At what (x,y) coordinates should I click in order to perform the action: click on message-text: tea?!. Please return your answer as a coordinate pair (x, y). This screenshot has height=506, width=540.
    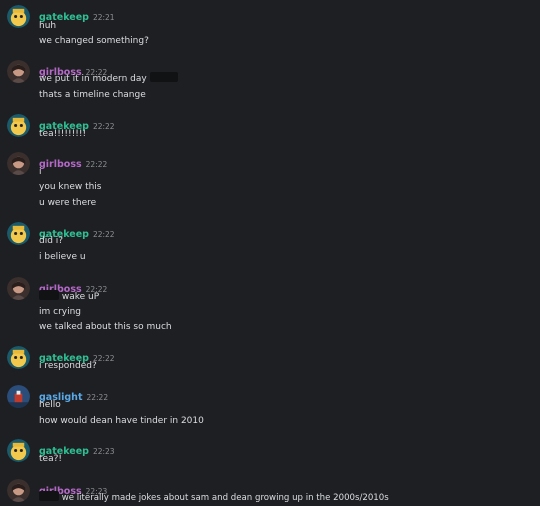
    Looking at the image, I should click on (50, 459).